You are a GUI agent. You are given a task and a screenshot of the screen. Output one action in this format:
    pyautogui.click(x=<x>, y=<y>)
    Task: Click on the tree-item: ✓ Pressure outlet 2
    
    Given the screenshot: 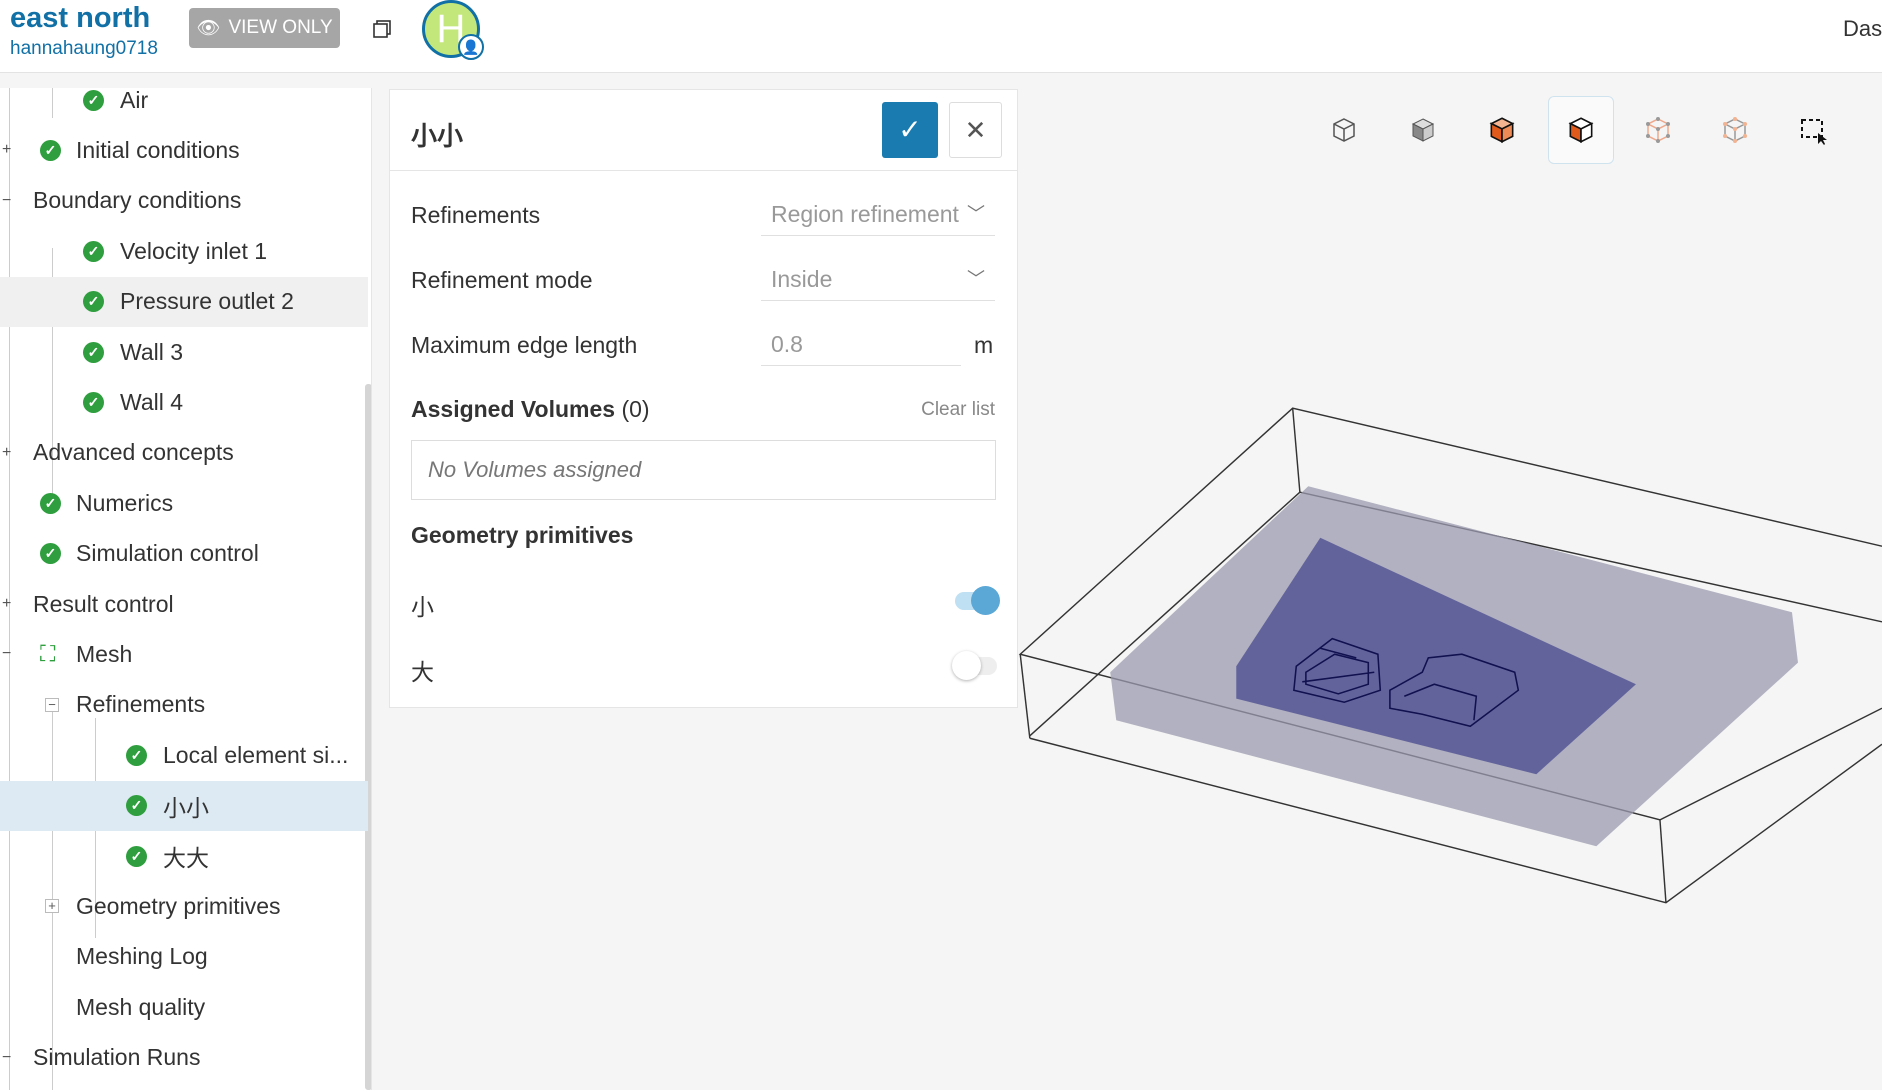 What is the action you would take?
    pyautogui.click(x=184, y=301)
    